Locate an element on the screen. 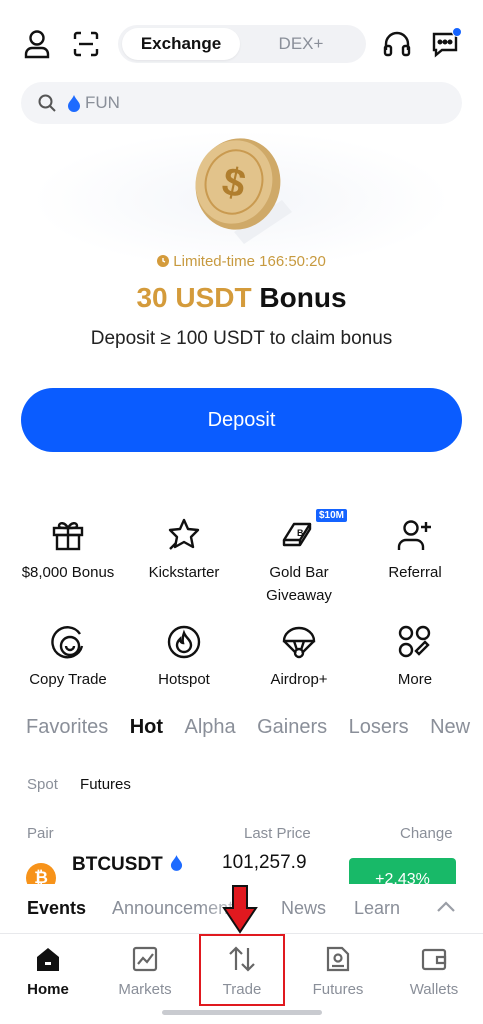 The height and width of the screenshot is (1024, 483). tab-gainers: Gainers is located at coordinates (292, 727).